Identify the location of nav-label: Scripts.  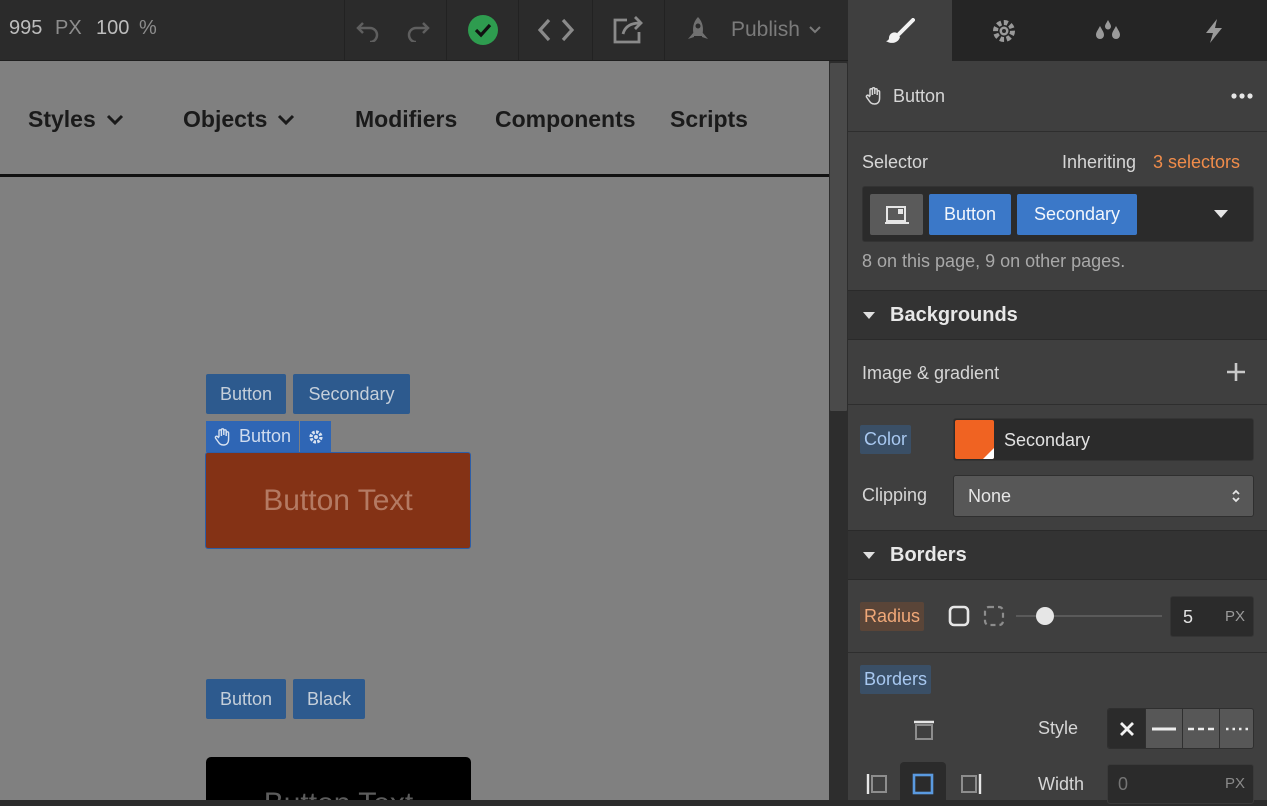
(709, 119).